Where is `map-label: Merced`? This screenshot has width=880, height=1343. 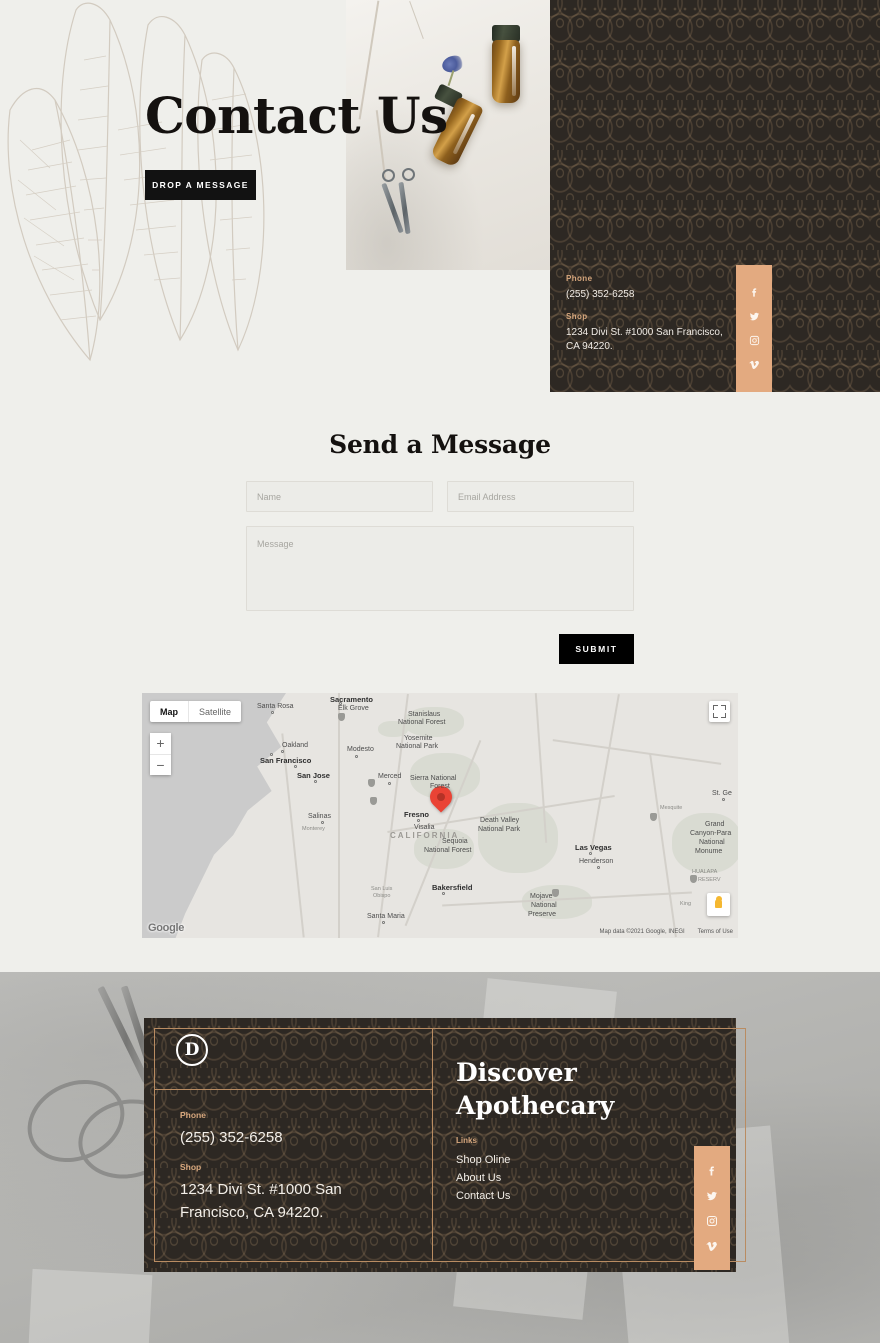
map-label: Merced is located at coordinates (390, 776).